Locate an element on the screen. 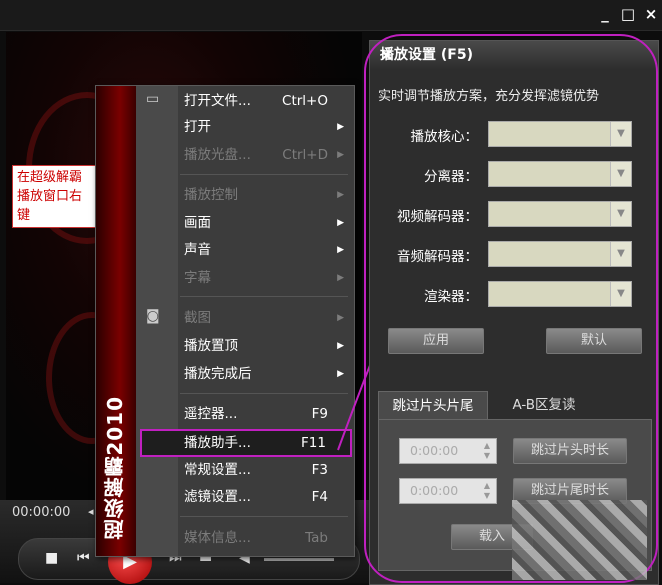 The height and width of the screenshot is (585, 662). brand-strip: 超级解霸2010 is located at coordinates (116, 321).